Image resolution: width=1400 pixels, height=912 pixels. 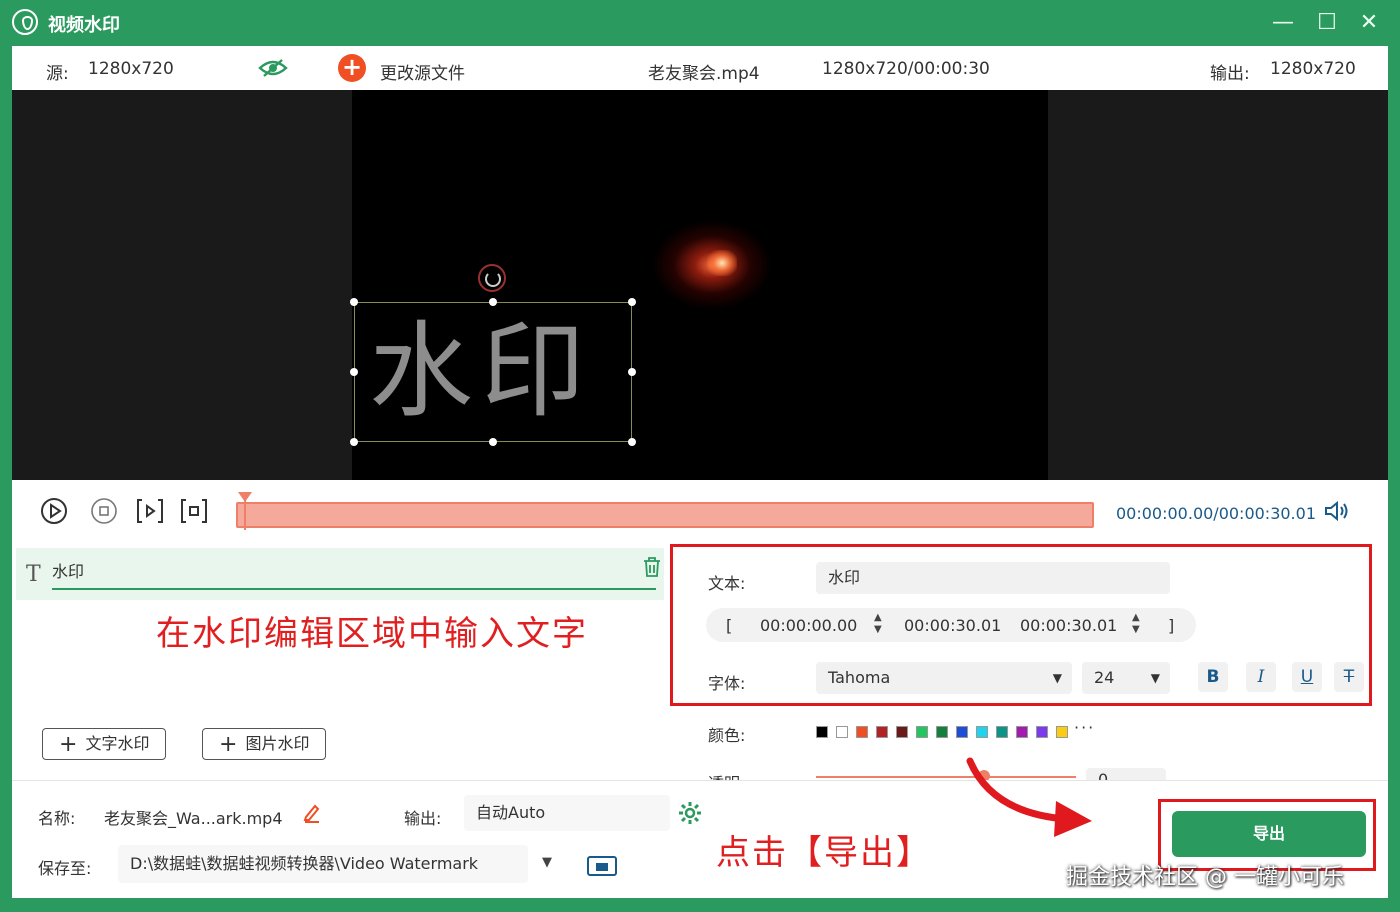 I want to click on export-button: 导出, so click(x=1269, y=834).